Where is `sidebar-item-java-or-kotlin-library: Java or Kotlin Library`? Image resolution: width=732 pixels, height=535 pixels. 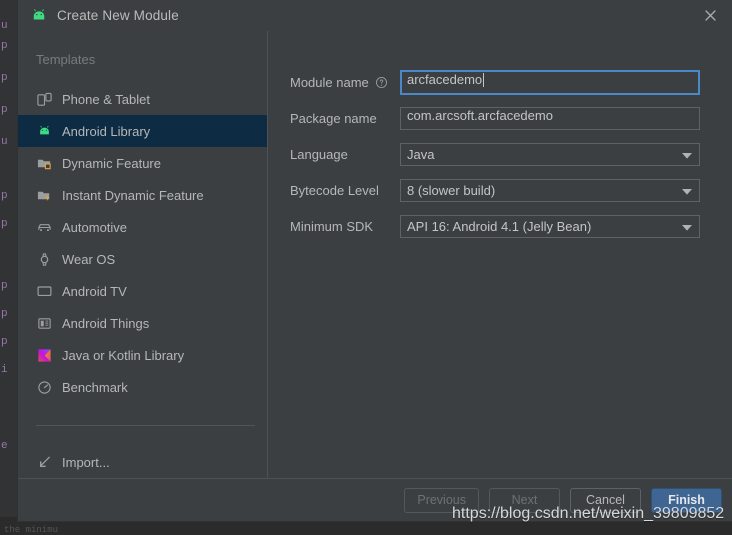 sidebar-item-java-or-kotlin-library: Java or Kotlin Library is located at coordinates (142, 355).